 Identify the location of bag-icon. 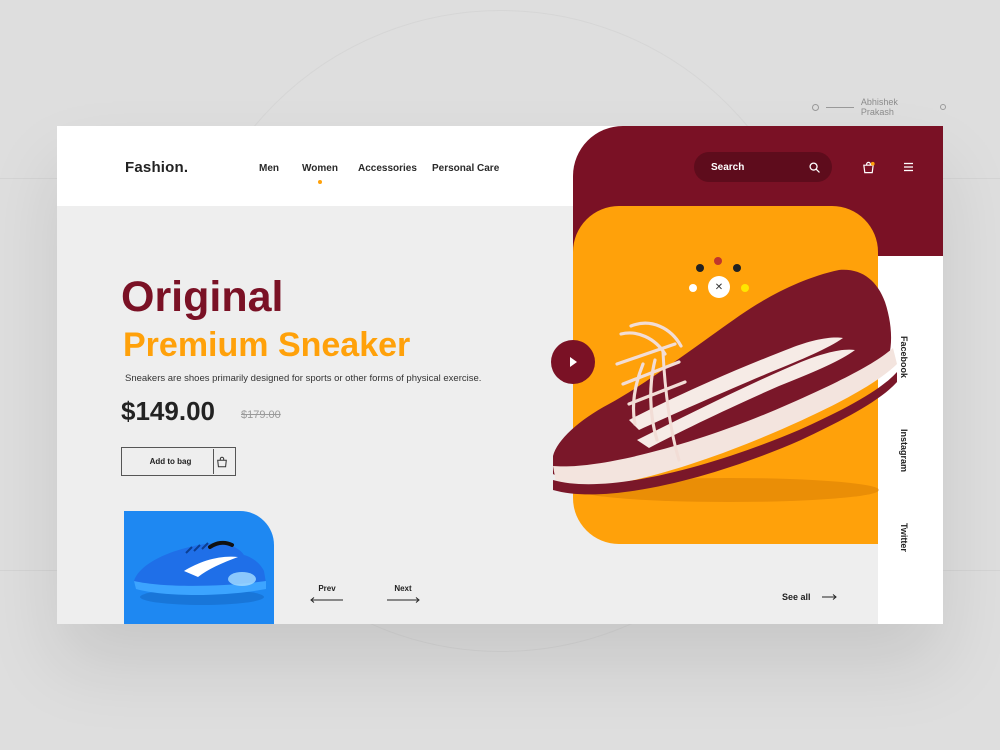
(221, 461).